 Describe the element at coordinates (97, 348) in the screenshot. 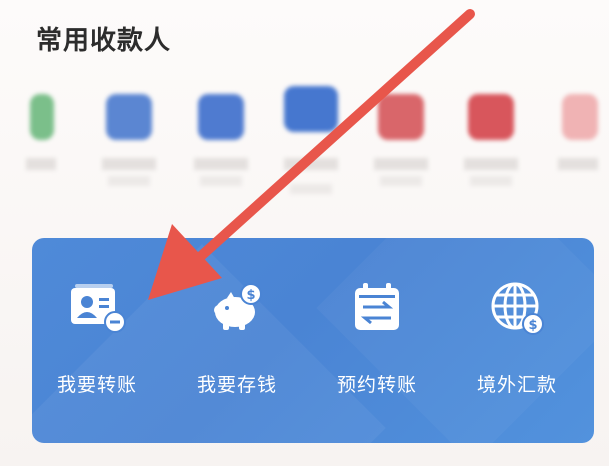

I see `transfer-button: 我要转账` at that location.